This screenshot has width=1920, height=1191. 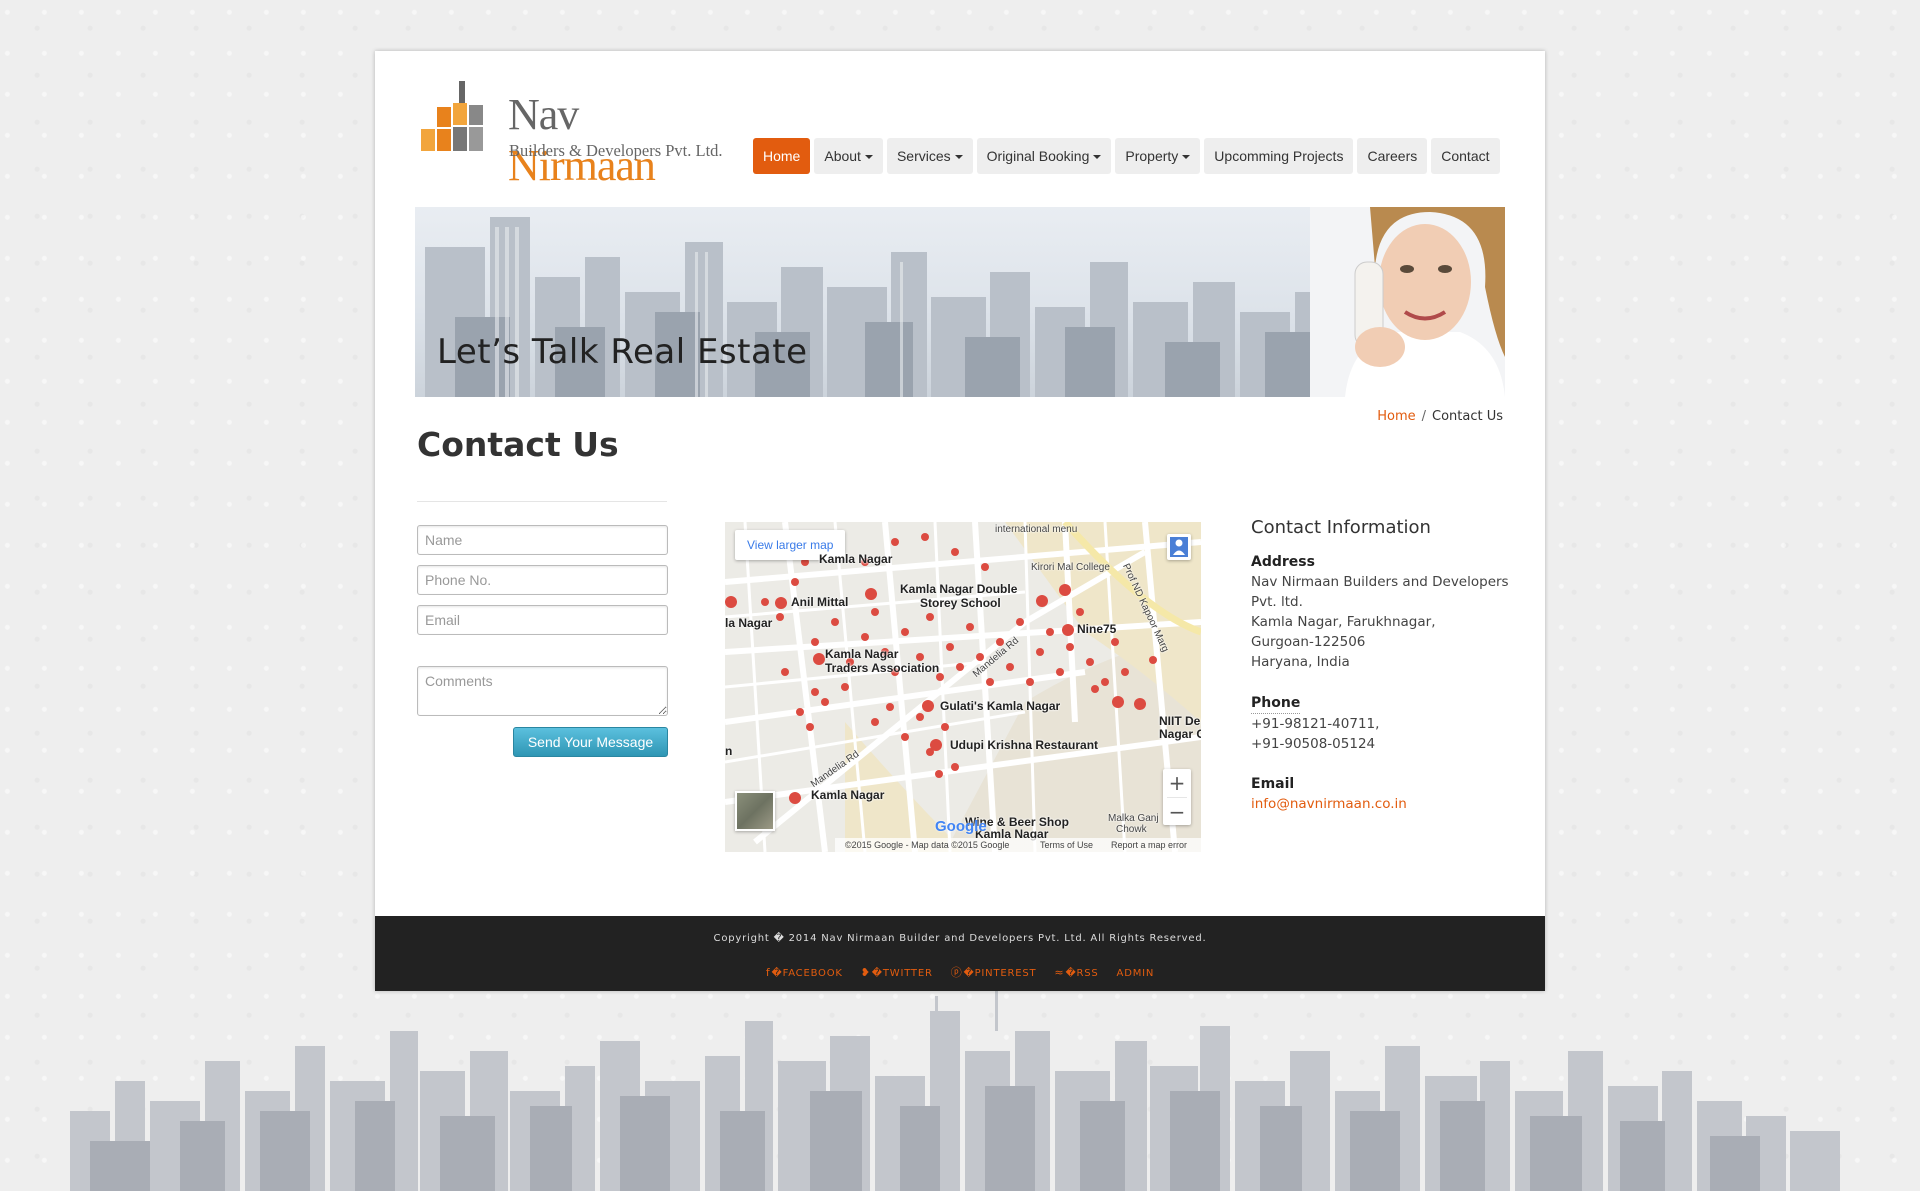 I want to click on address-line: Gurgoan-122506, so click(x=1308, y=642).